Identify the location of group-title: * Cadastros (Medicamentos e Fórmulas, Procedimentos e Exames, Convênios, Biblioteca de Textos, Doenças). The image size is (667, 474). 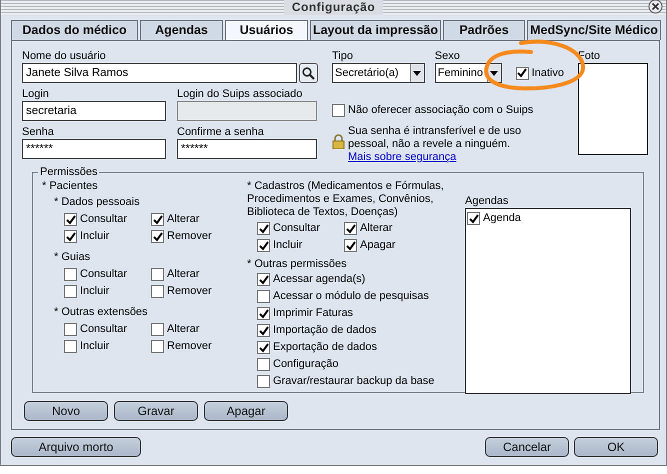
(346, 199).